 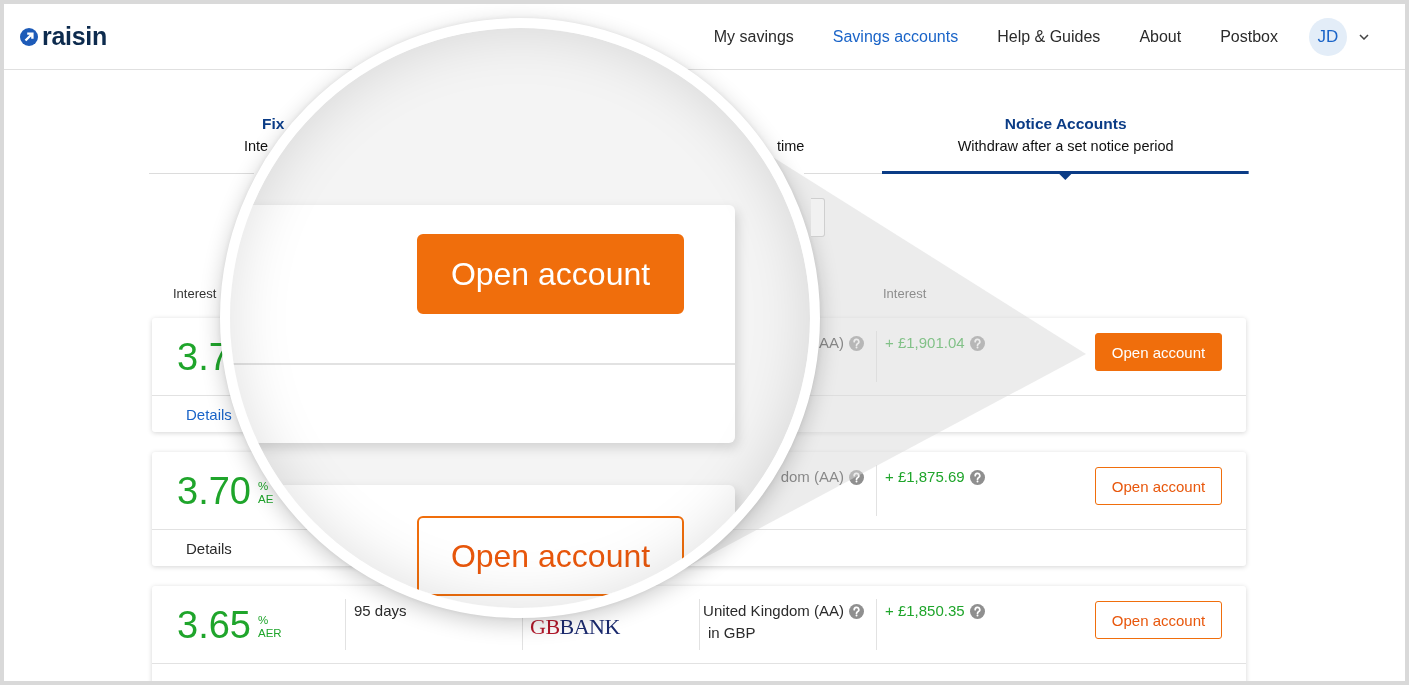 What do you see at coordinates (269, 633) in the screenshot?
I see `rate-unit: AER` at bounding box center [269, 633].